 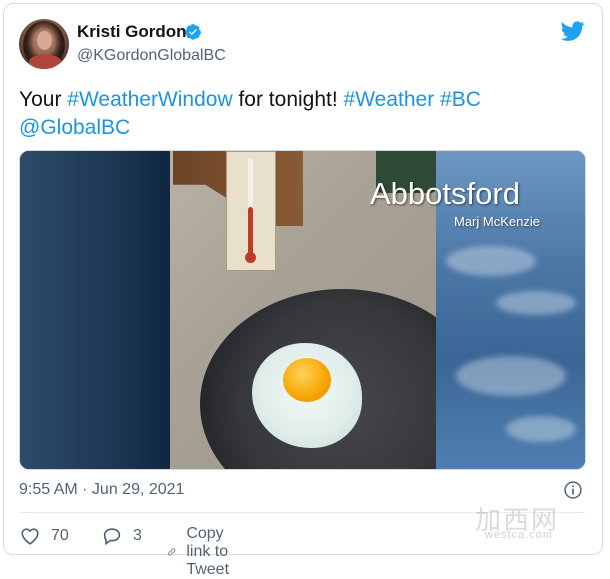 I want to click on media-left-panel, so click(x=95, y=310).